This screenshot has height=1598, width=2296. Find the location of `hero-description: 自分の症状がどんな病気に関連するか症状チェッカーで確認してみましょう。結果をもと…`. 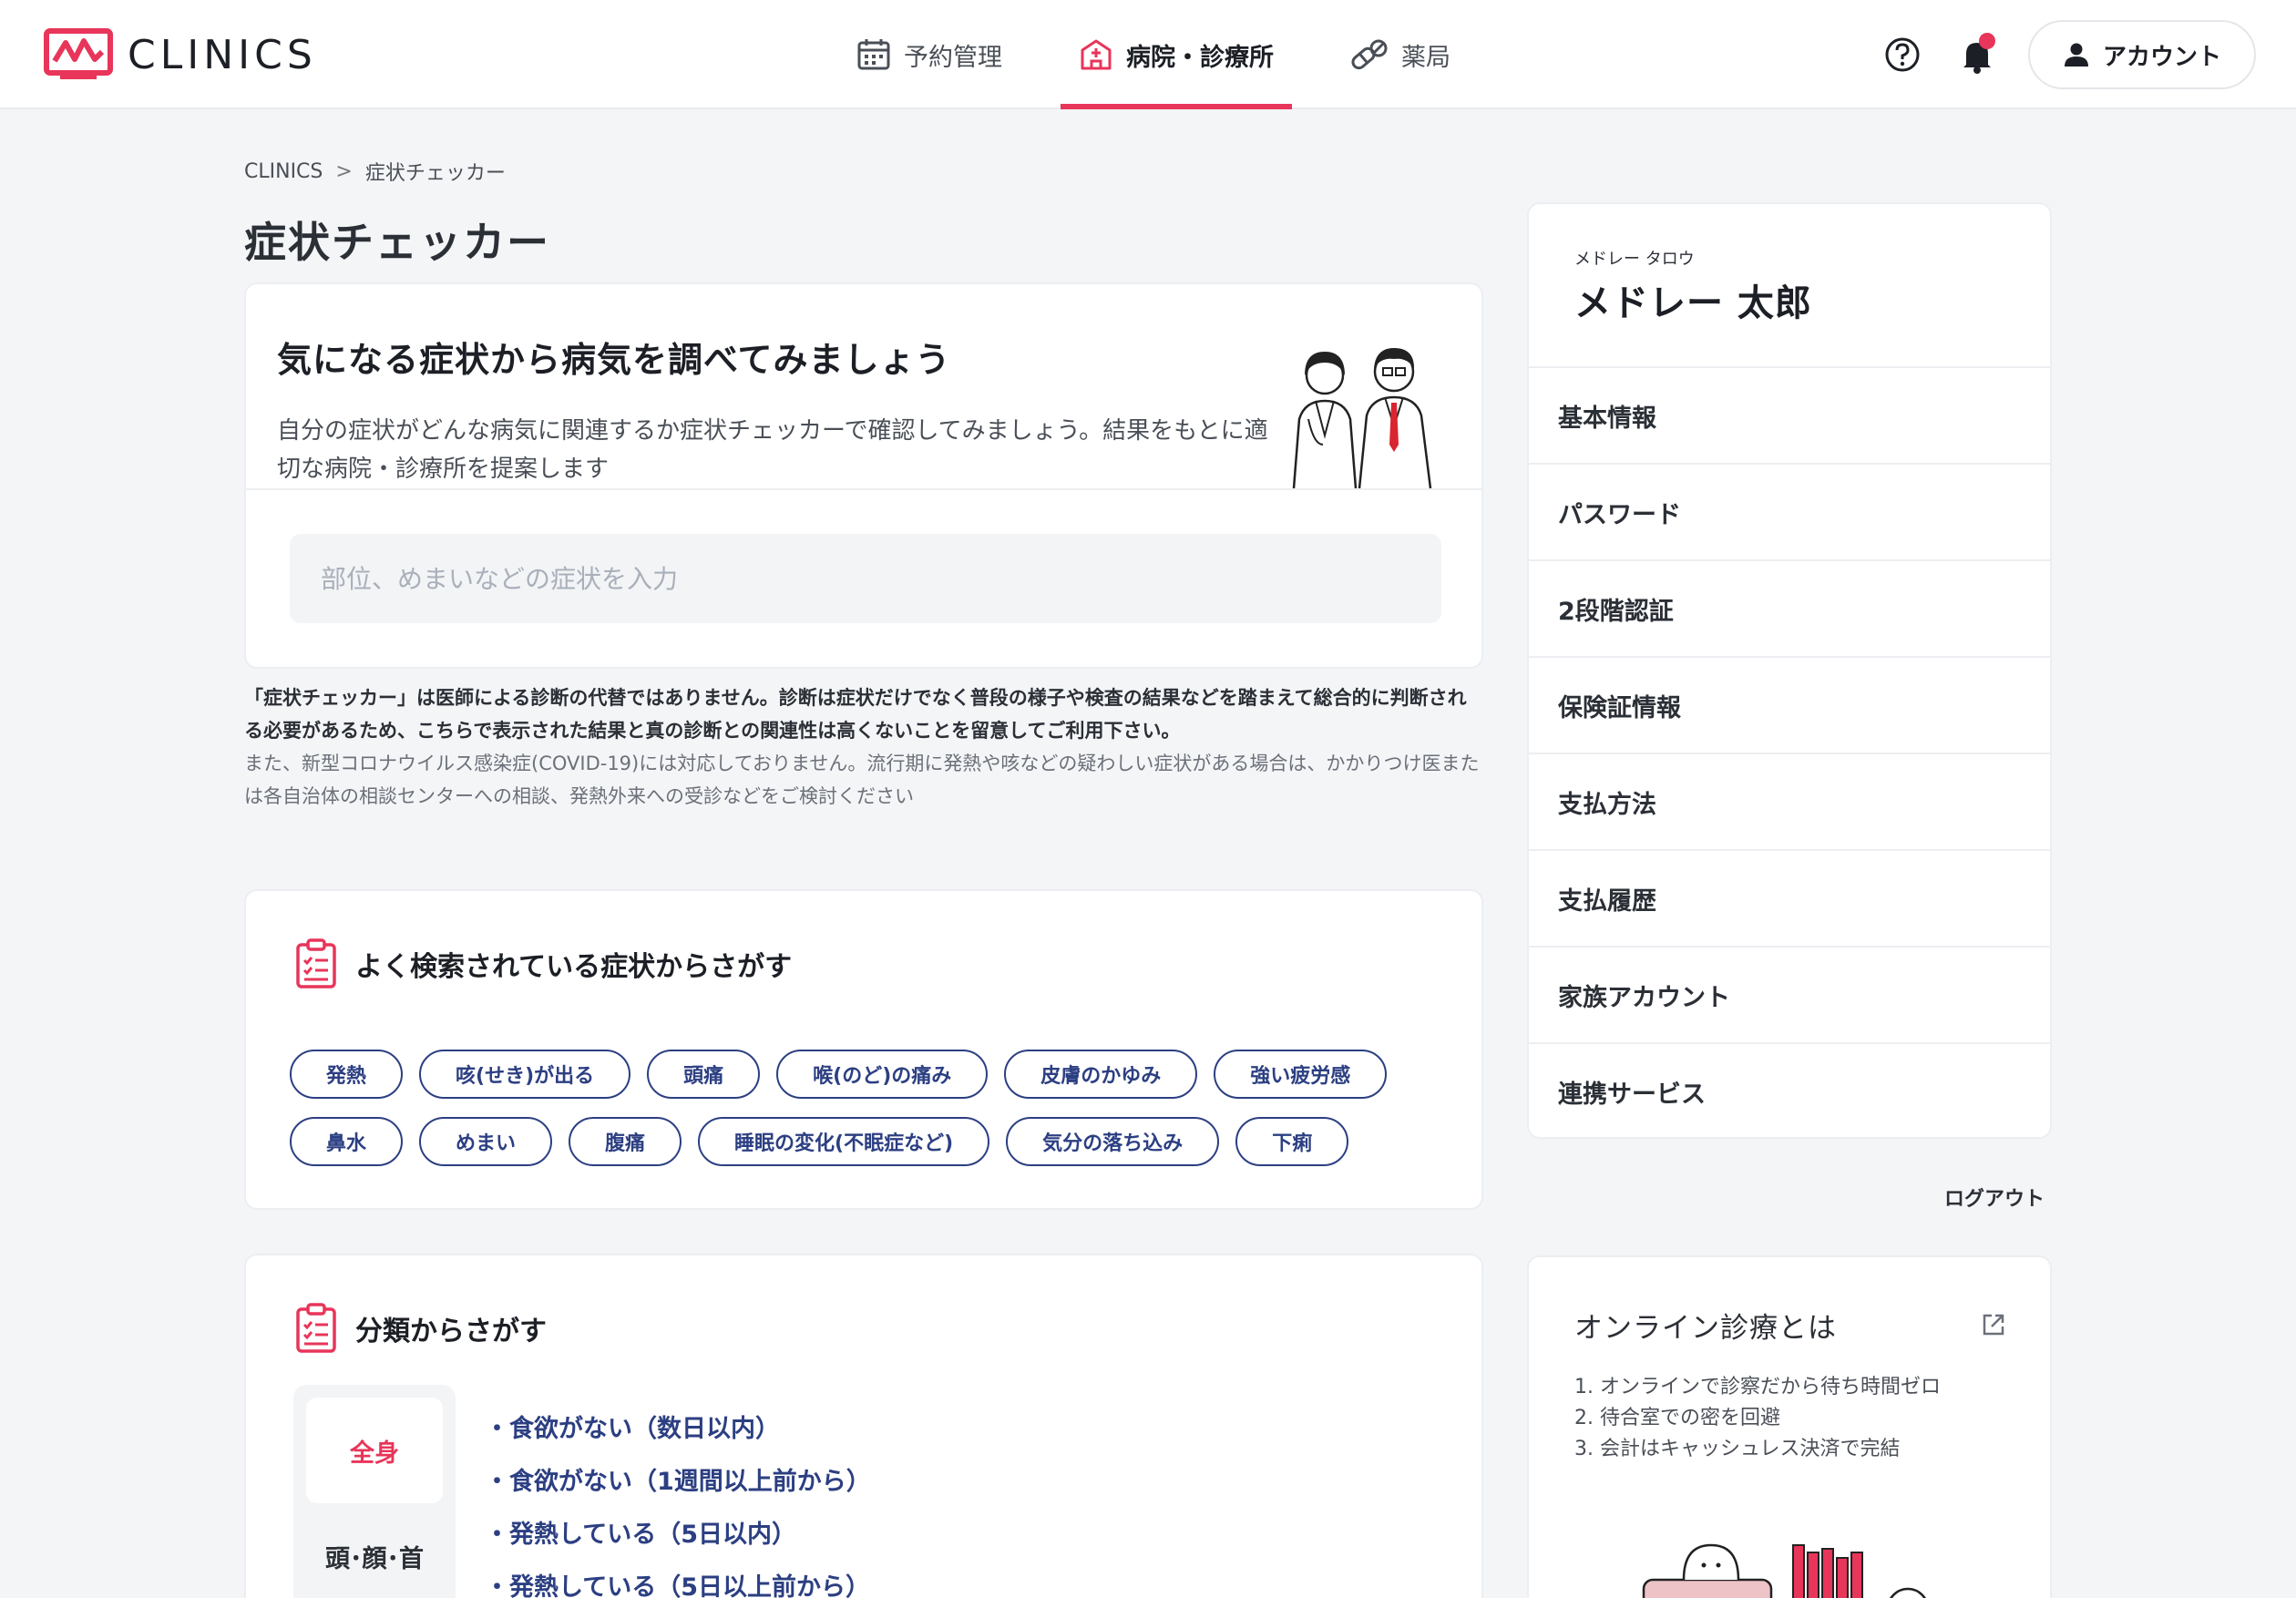

hero-description: 自分の症状がどんな病気に関連するか症状チェッカーで確認してみましょう。結果をもと… is located at coordinates (773, 450).